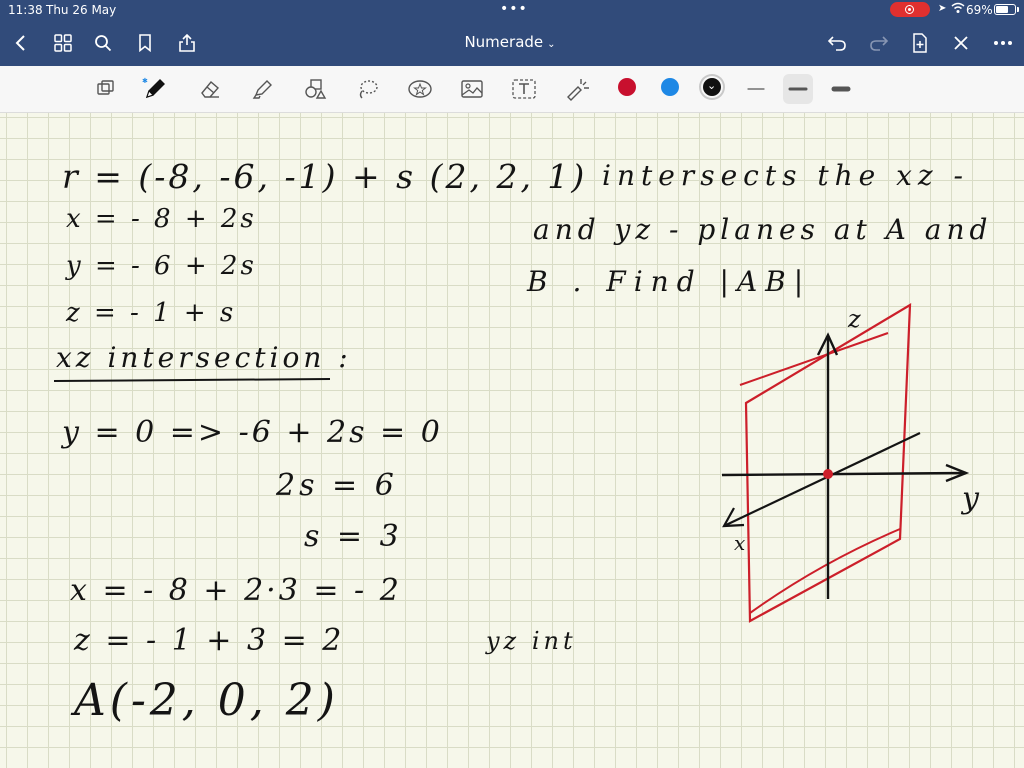 Image resolution: width=1024 pixels, height=768 pixels. I want to click on status-bar: 11:38 Thu 26 May ••• ➤ 69%, so click(512, 10).